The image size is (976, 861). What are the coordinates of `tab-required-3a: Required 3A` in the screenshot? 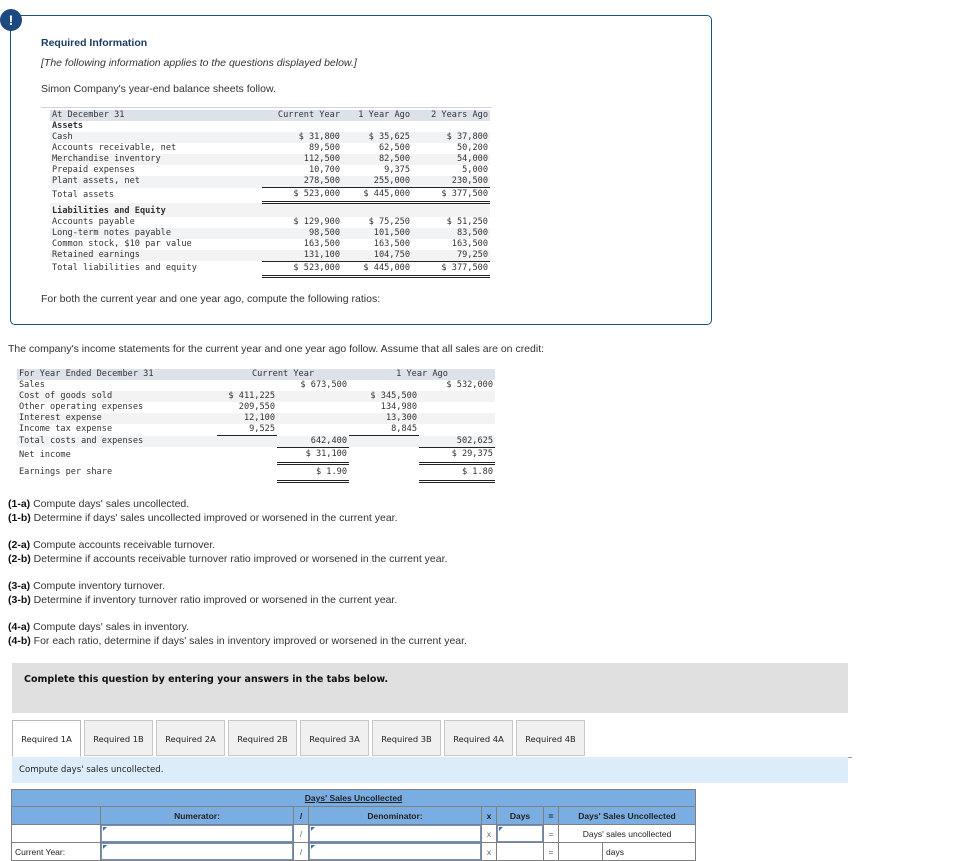 It's located at (334, 738).